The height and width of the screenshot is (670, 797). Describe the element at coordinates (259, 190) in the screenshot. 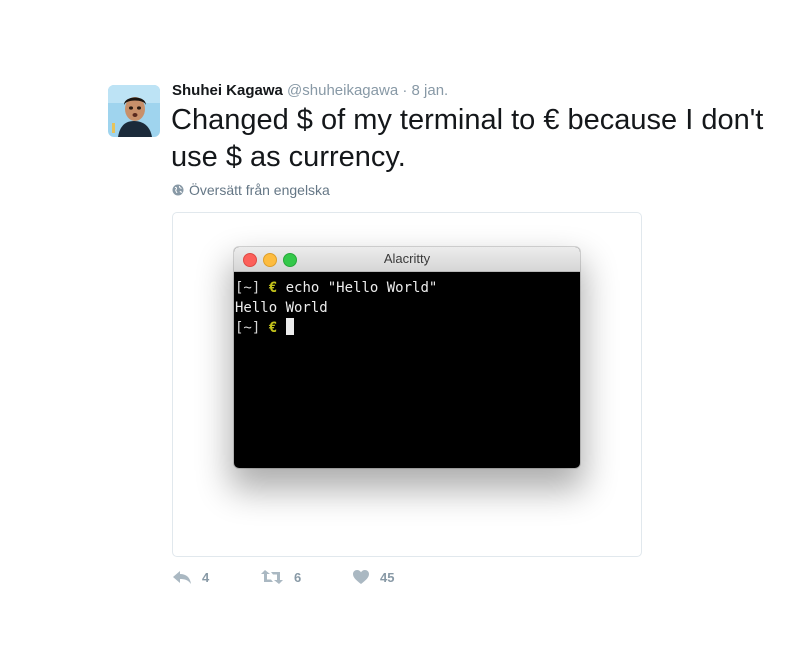

I see `translate-label: Översätt från engelska` at that location.